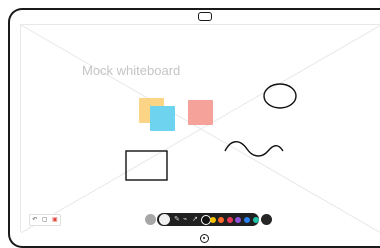 The height and width of the screenshot is (248, 380). What do you see at coordinates (55, 220) in the screenshot?
I see `trash-icon: ▣` at bounding box center [55, 220].